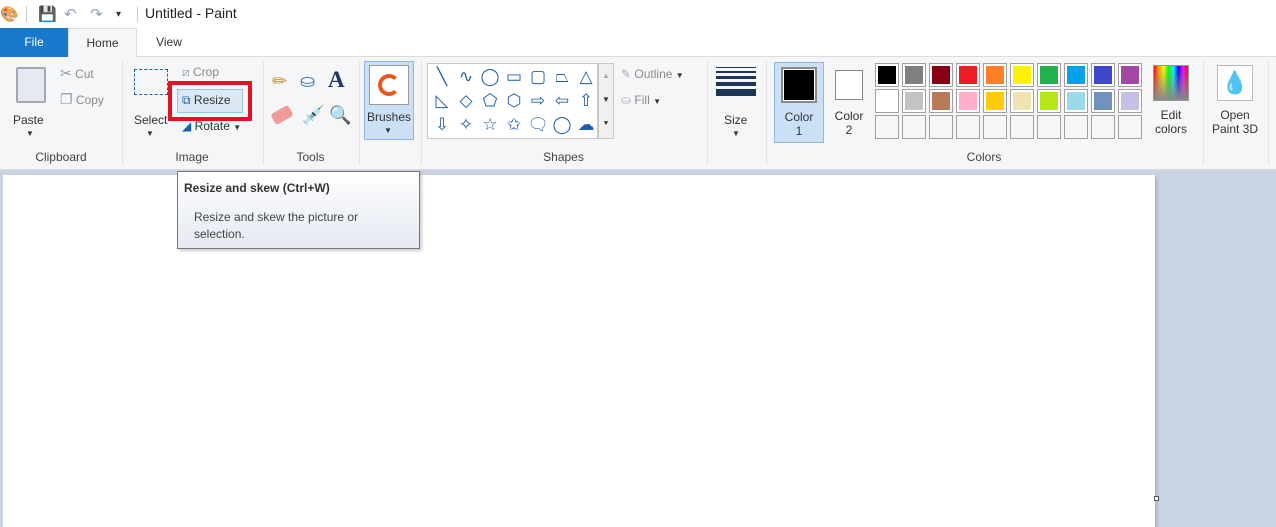  Describe the element at coordinates (849, 102) in the screenshot. I see `color2-button: Color 2` at that location.